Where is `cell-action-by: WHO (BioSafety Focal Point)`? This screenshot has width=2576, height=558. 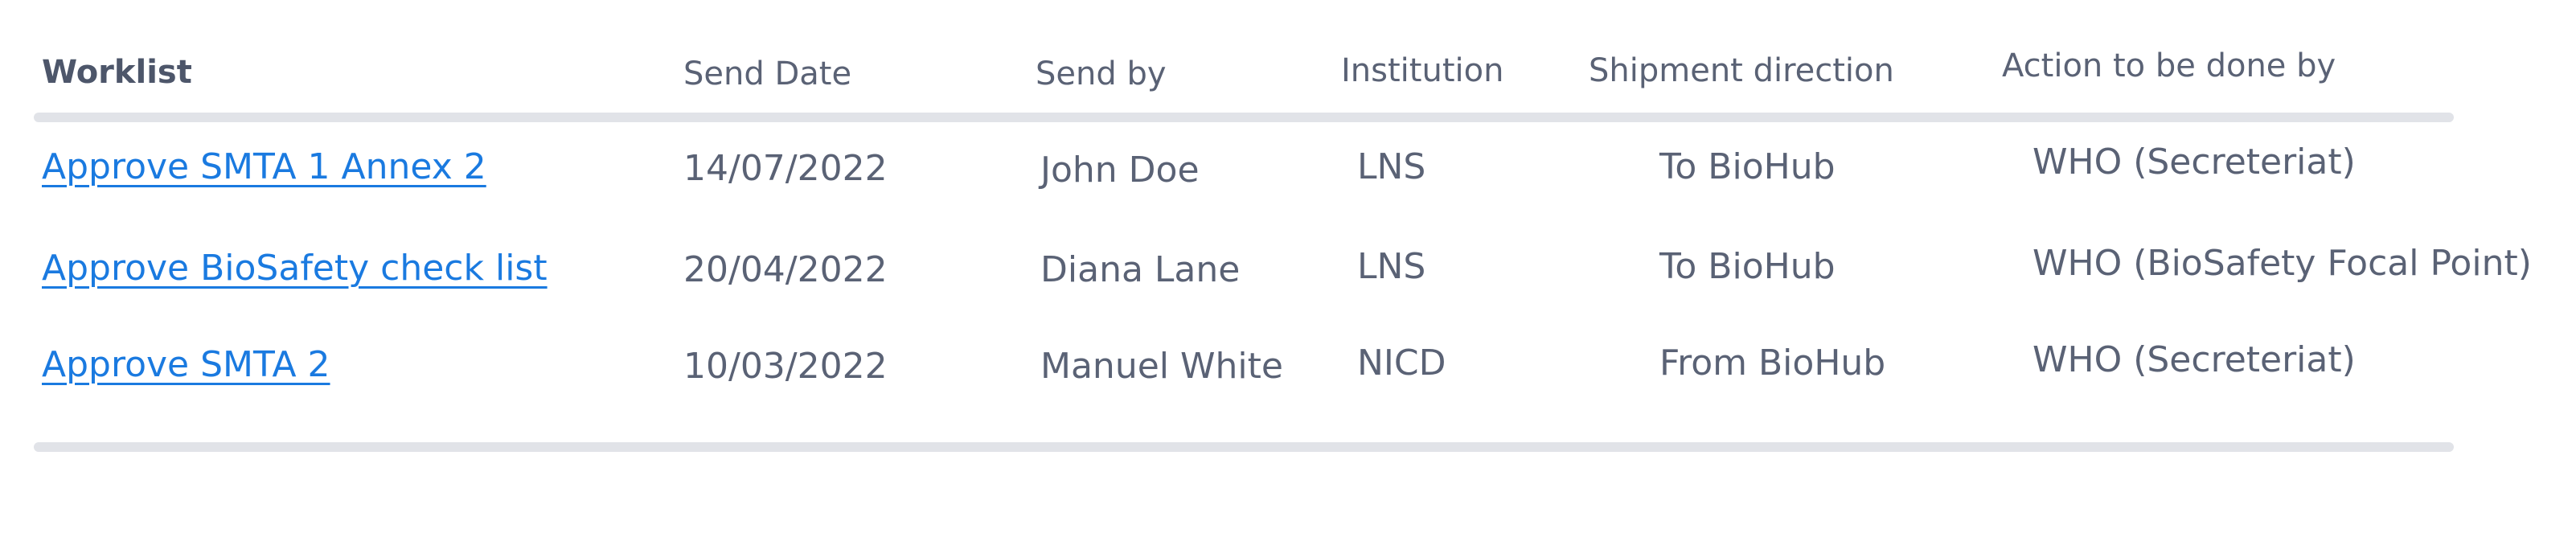
cell-action-by: WHO (BioSafety Focal Point) is located at coordinates (2282, 263).